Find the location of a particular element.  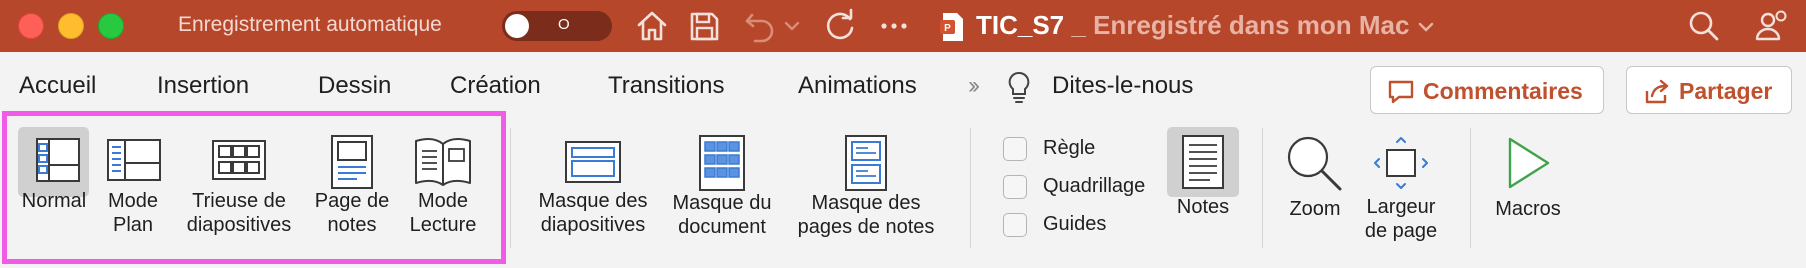

save-icon is located at coordinates (704, 26).